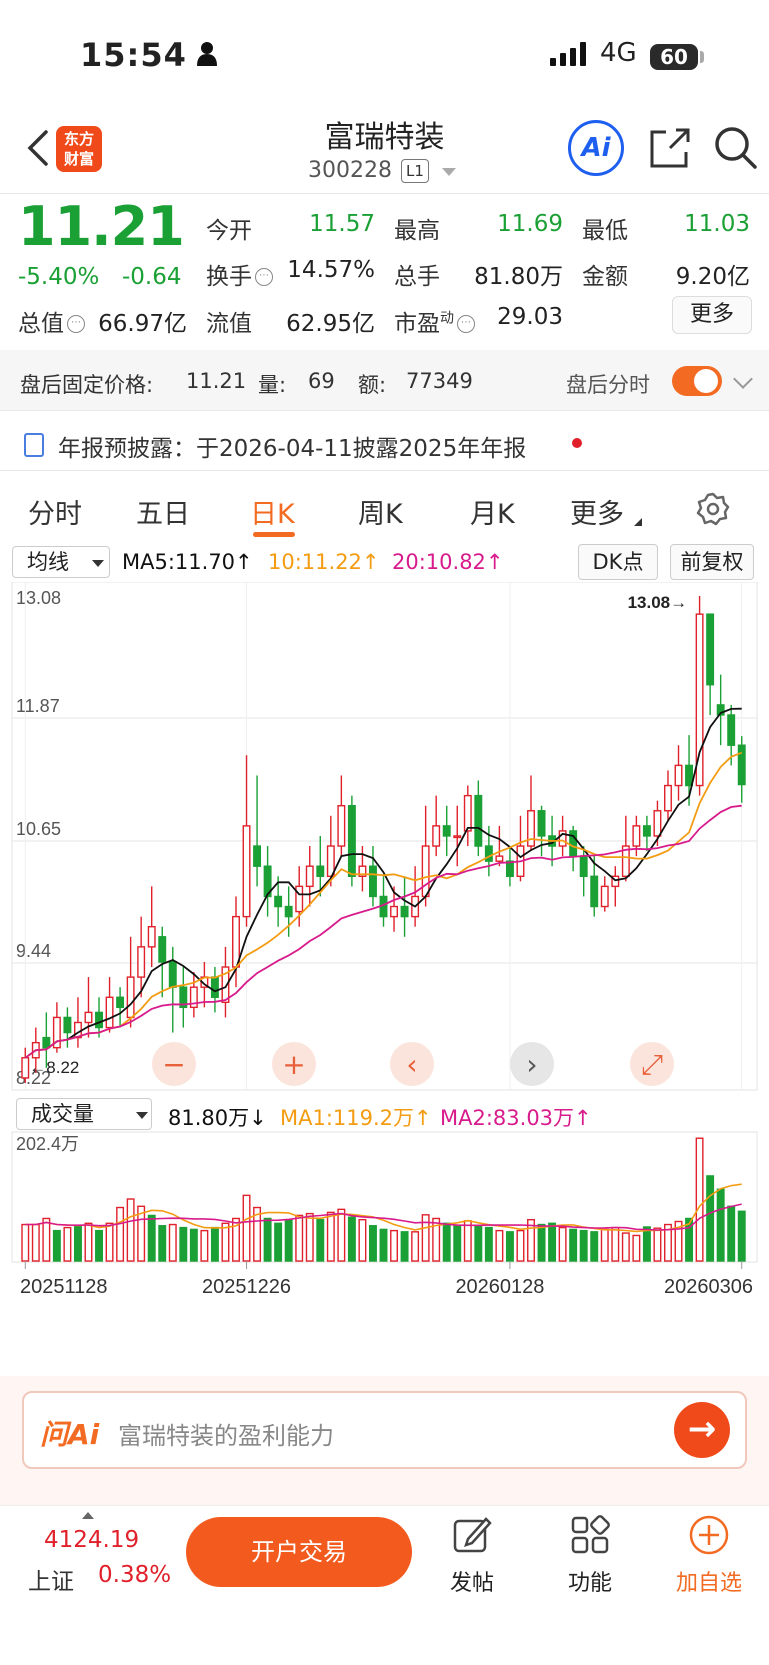 This screenshot has width=769, height=1665. Describe the element at coordinates (735, 147) in the screenshot. I see `search-icon` at that location.